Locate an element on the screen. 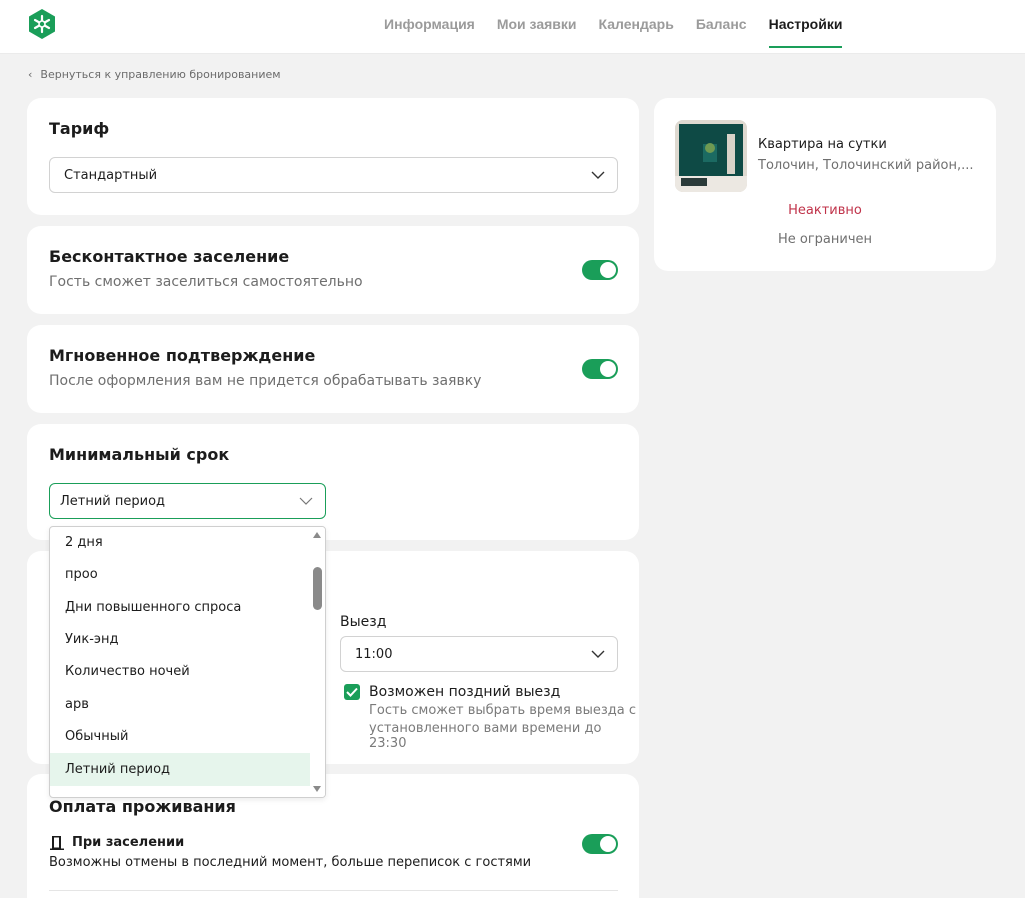  contactless-subtitle: Гость сможет заселиться самостоятельно is located at coordinates (206, 282).